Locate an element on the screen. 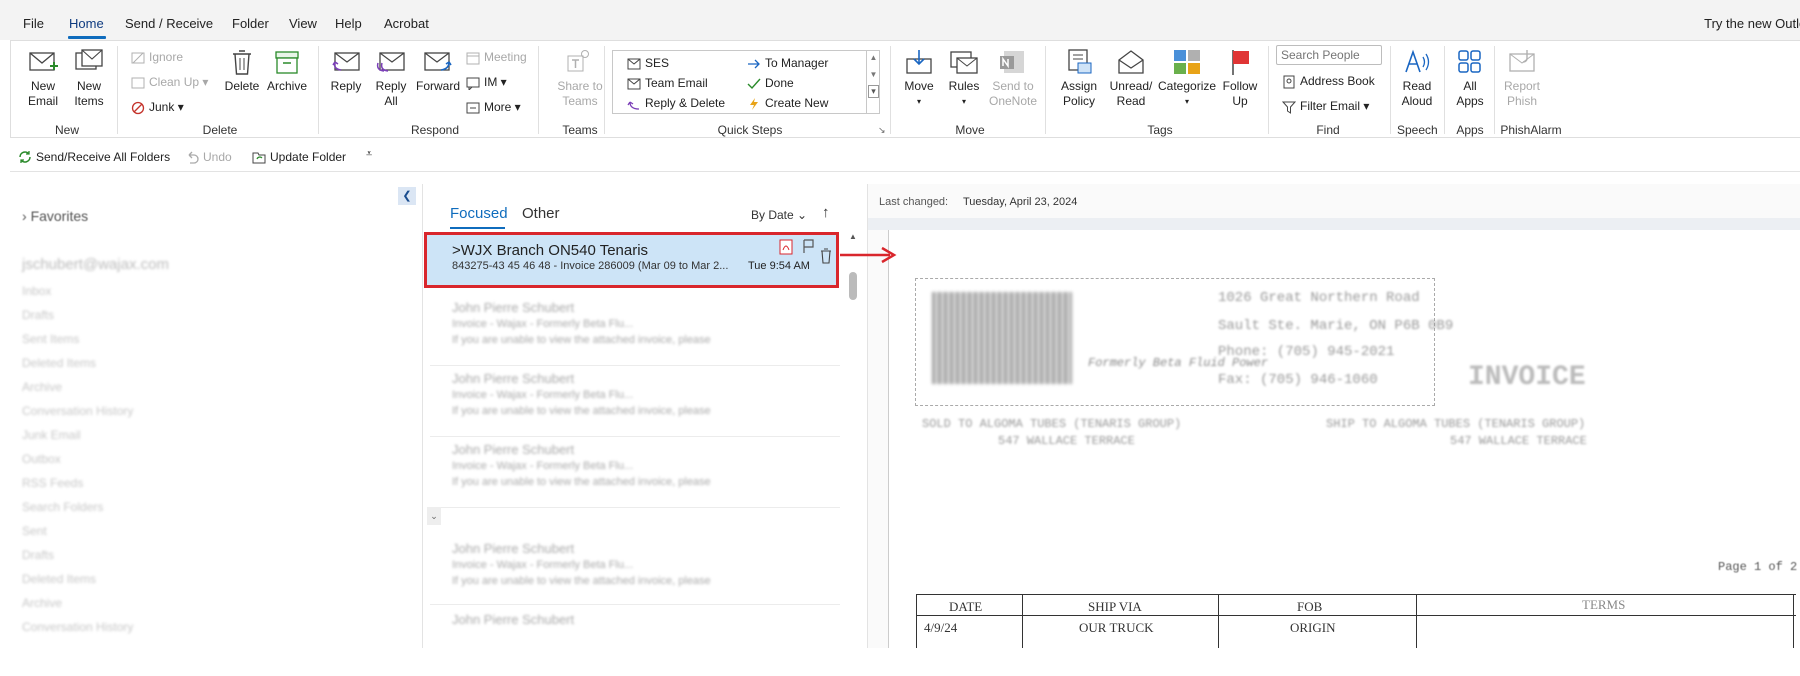 The width and height of the screenshot is (1800, 676). rules-button: Rules ▾ is located at coordinates (964, 78).